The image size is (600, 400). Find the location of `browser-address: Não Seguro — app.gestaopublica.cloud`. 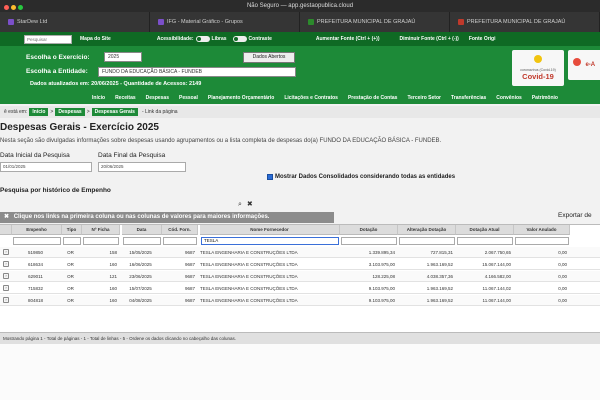

browser-address: Não Seguro — app.gestaopublica.cloud is located at coordinates (300, 6).